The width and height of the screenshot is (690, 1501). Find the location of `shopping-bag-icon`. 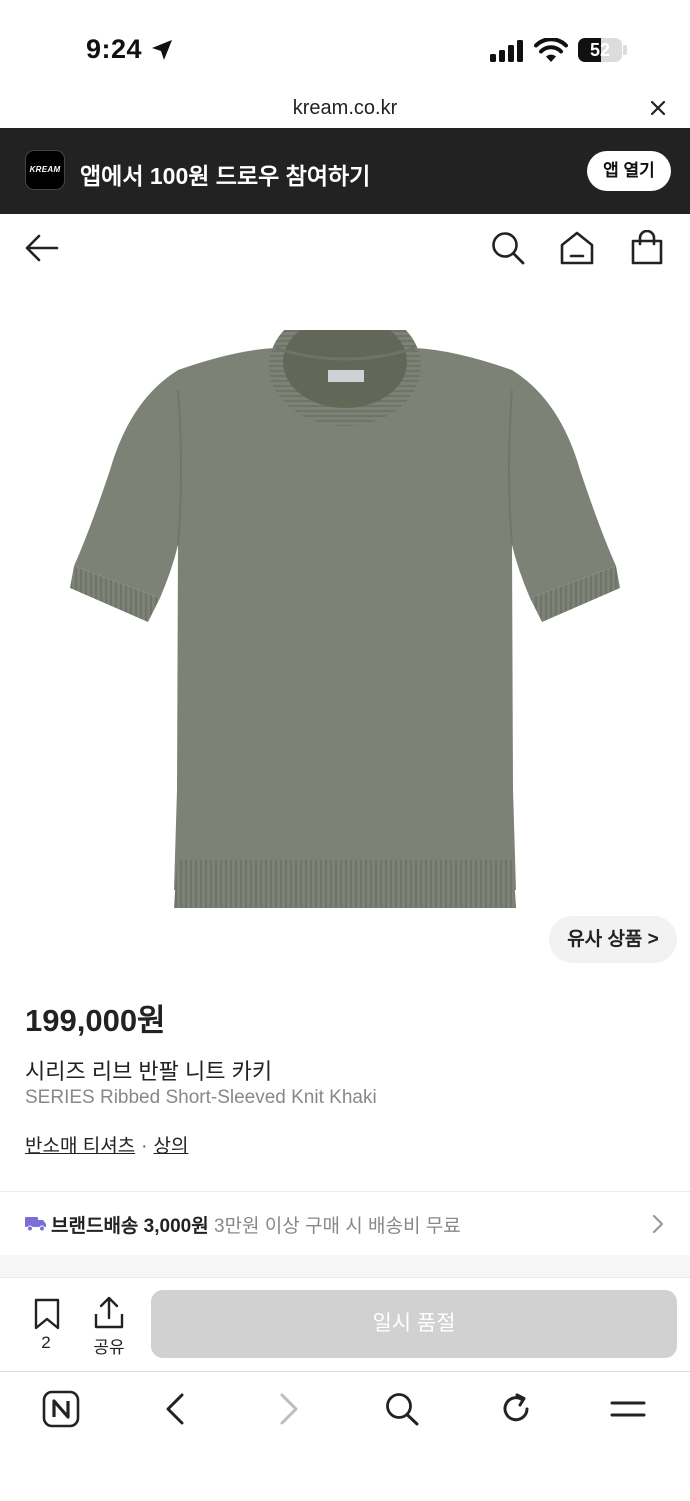

shopping-bag-icon is located at coordinates (647, 248).